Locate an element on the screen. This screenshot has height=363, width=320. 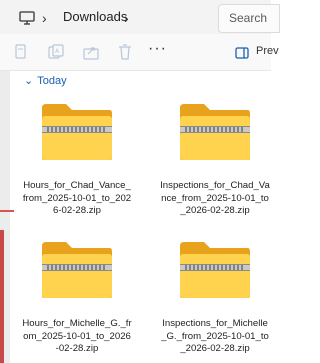
background-window-fragment is located at coordinates (2, 296).